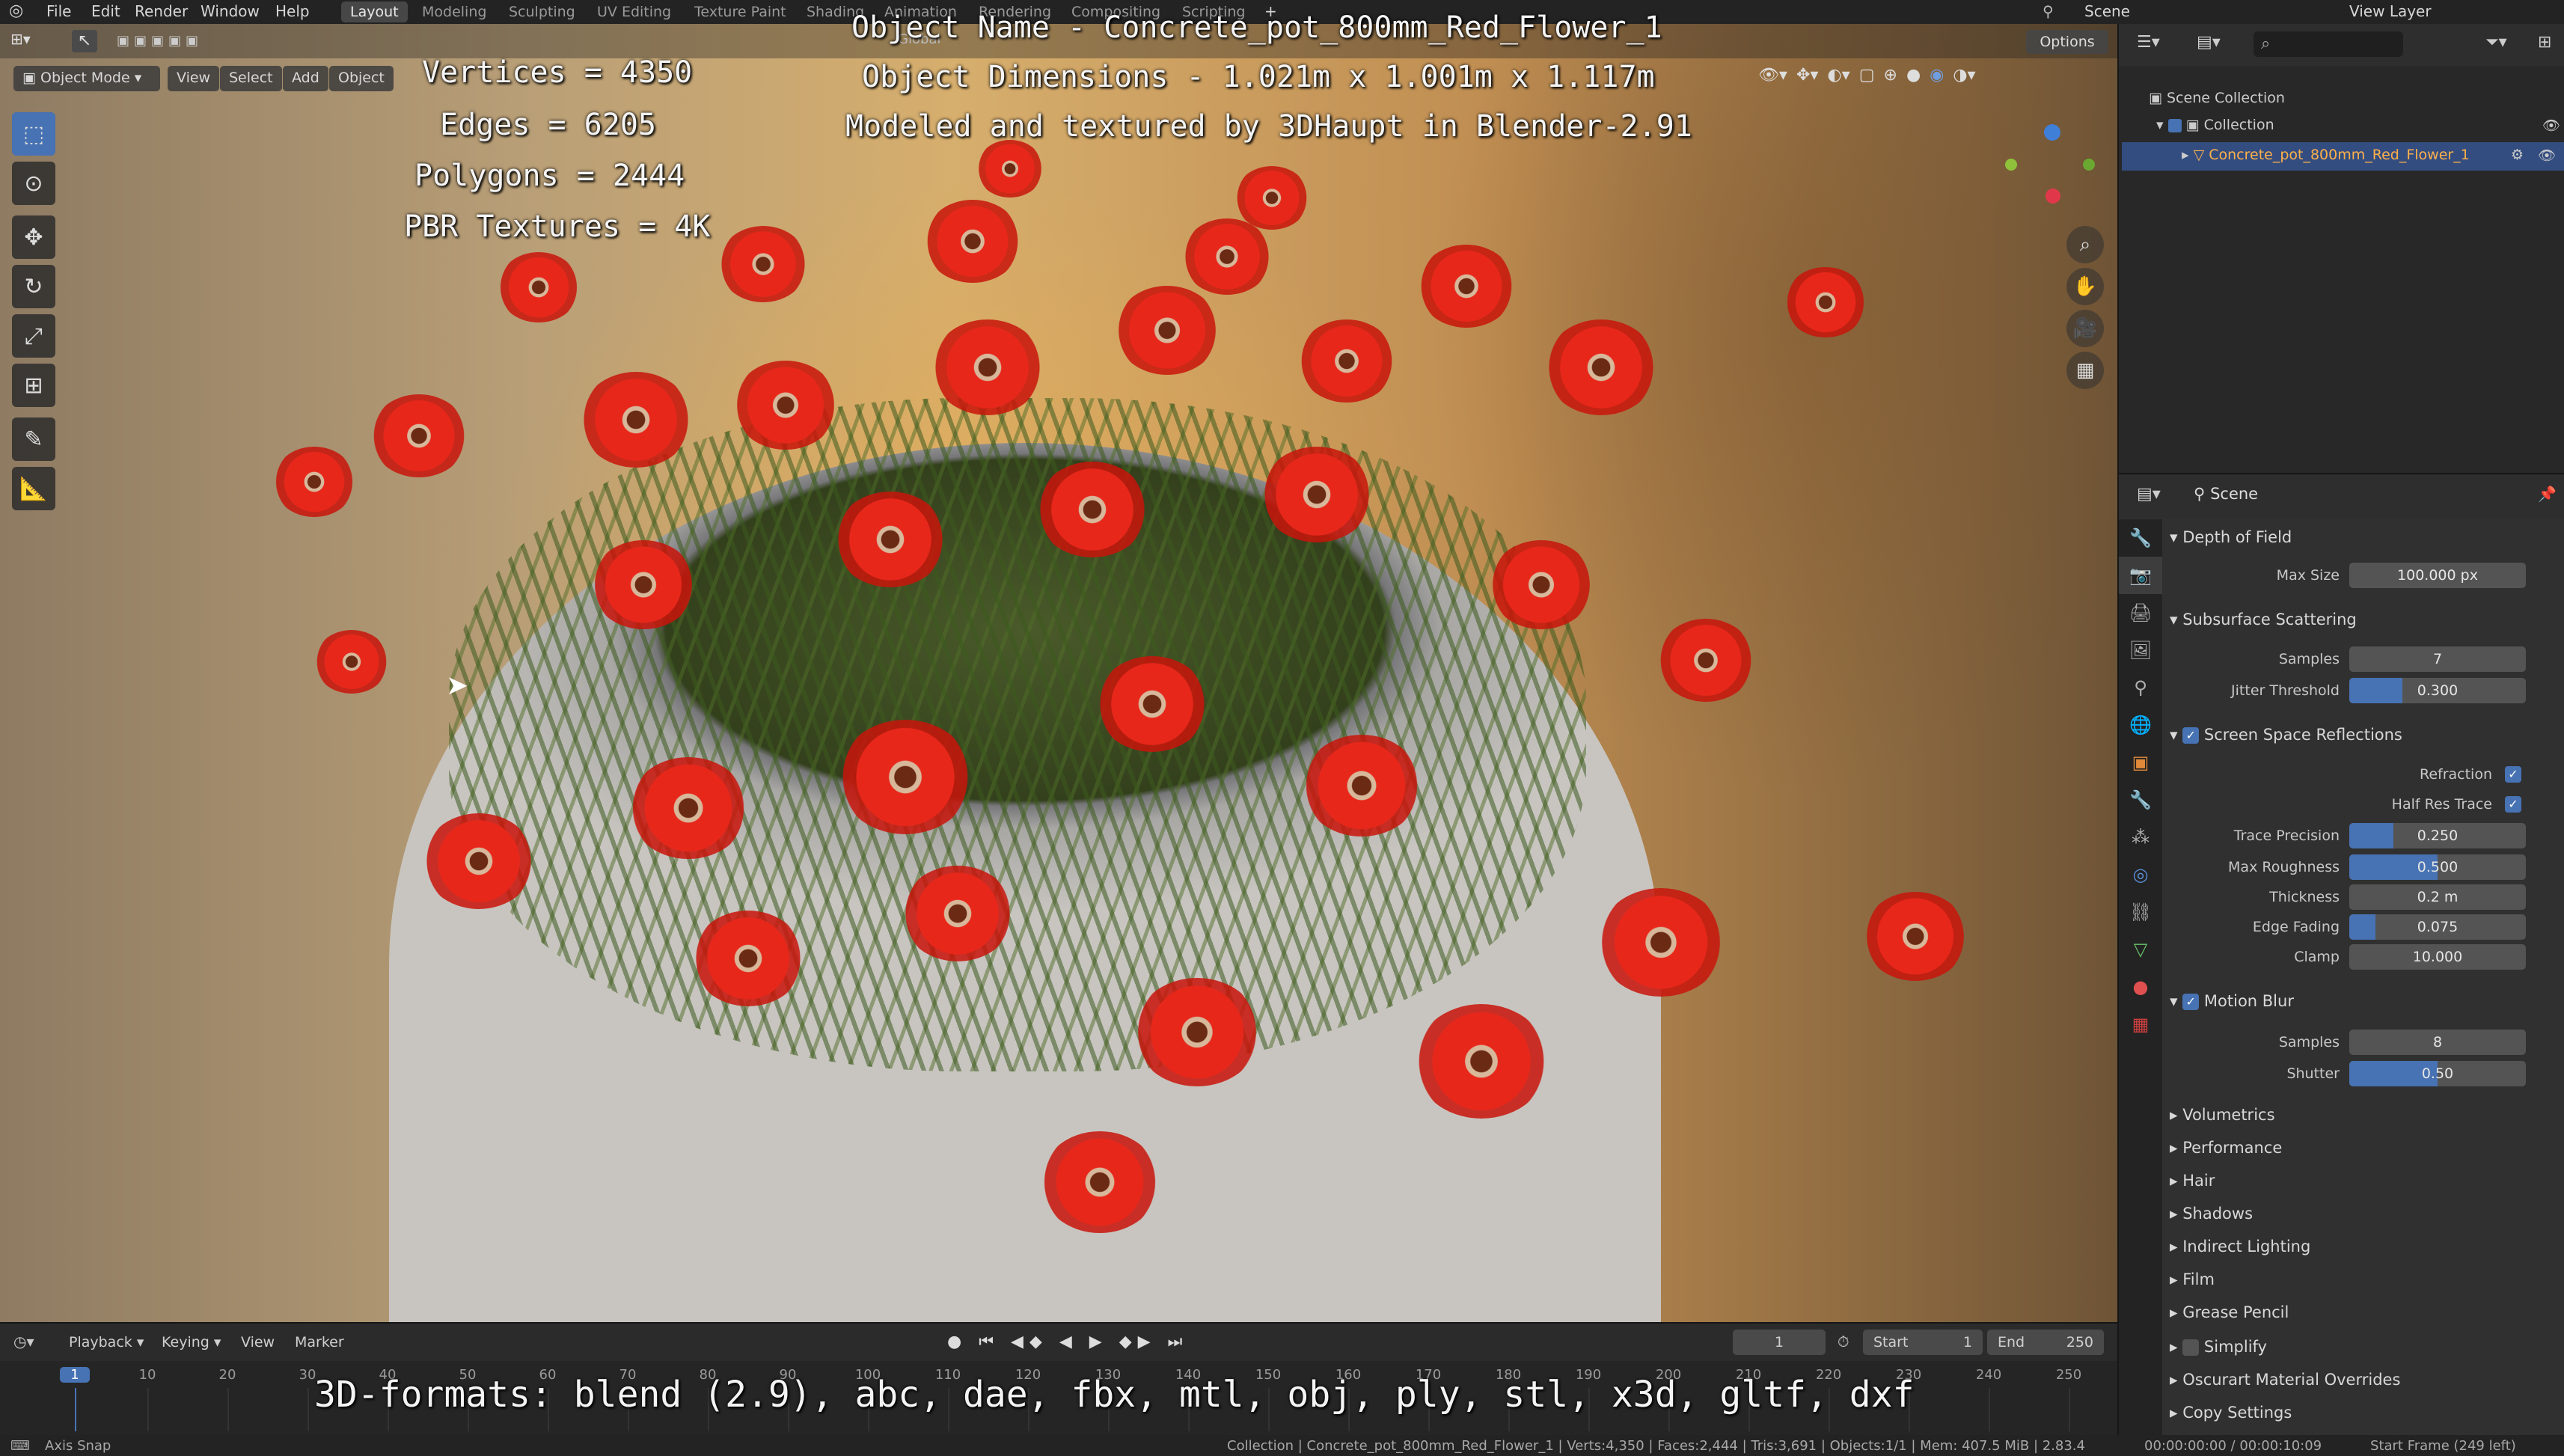 Image resolution: width=2564 pixels, height=1456 pixels. What do you see at coordinates (374, 11) in the screenshot?
I see `tab-layout: Layout` at bounding box center [374, 11].